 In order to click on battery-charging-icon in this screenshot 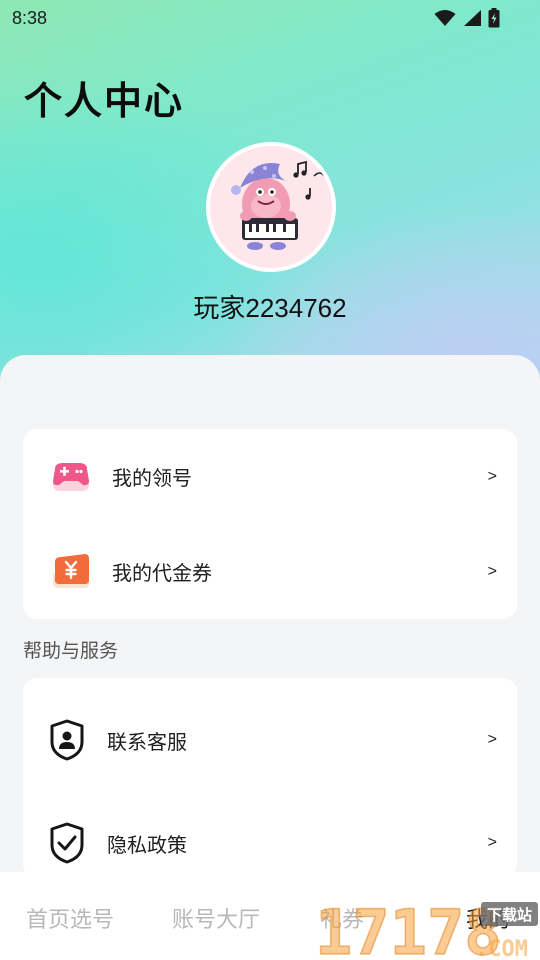, I will do `click(494, 18)`.